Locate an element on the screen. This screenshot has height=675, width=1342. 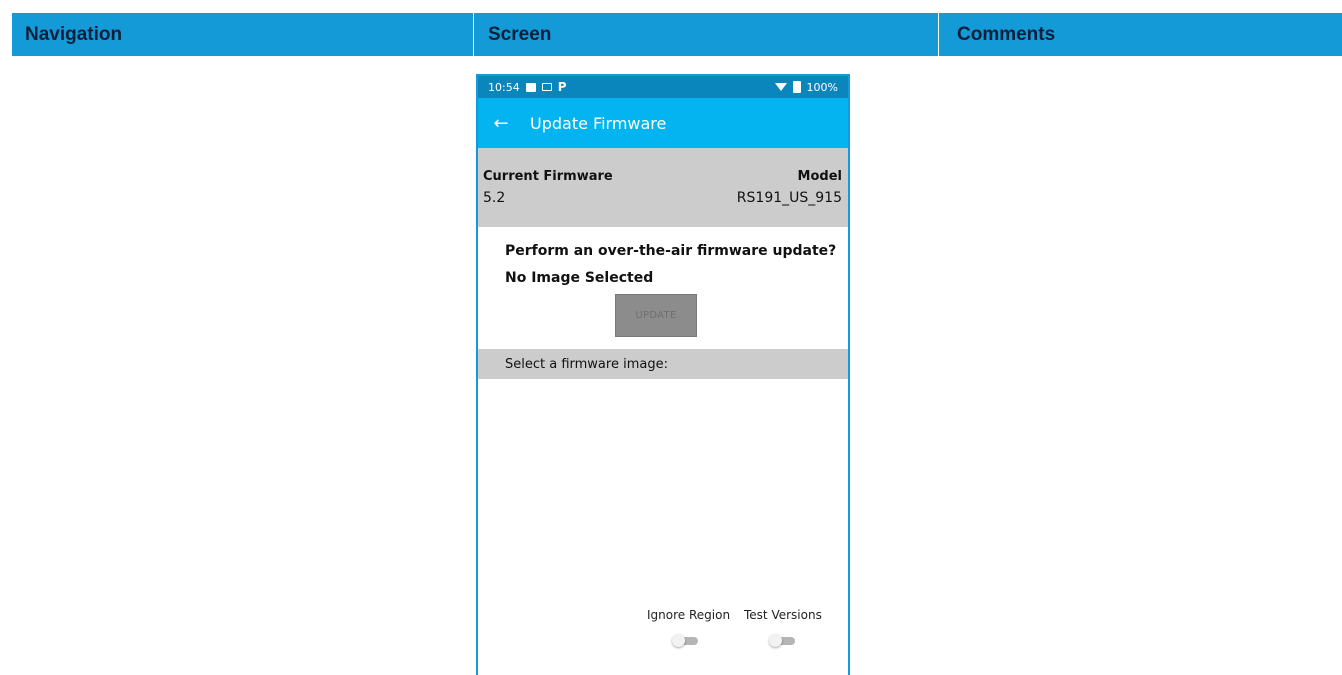
table-header-row: Navigation Screen Comments is located at coordinates (677, 34).